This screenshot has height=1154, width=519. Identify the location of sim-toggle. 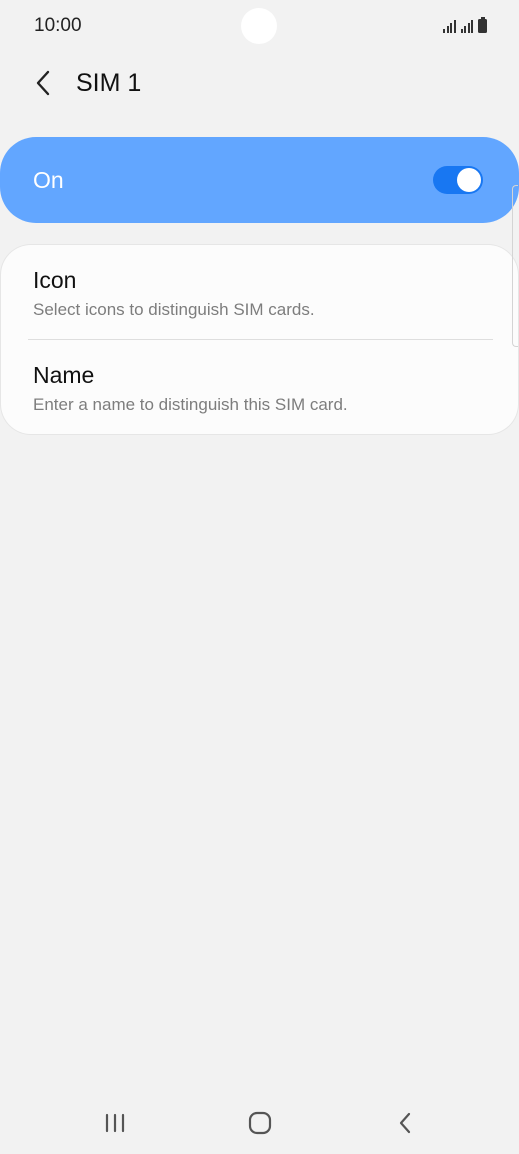
(458, 180).